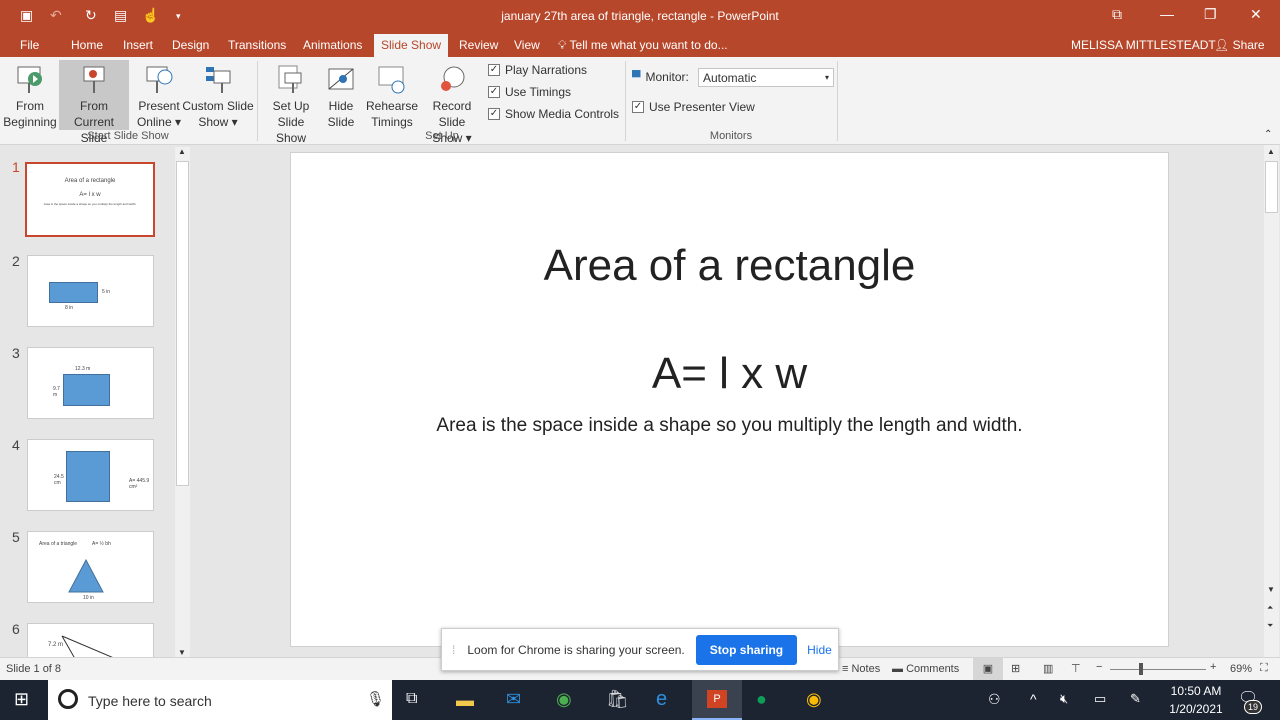  I want to click on slide-scrollbar: ▲ ▼ ⏶ ⏷, so click(1271, 401).